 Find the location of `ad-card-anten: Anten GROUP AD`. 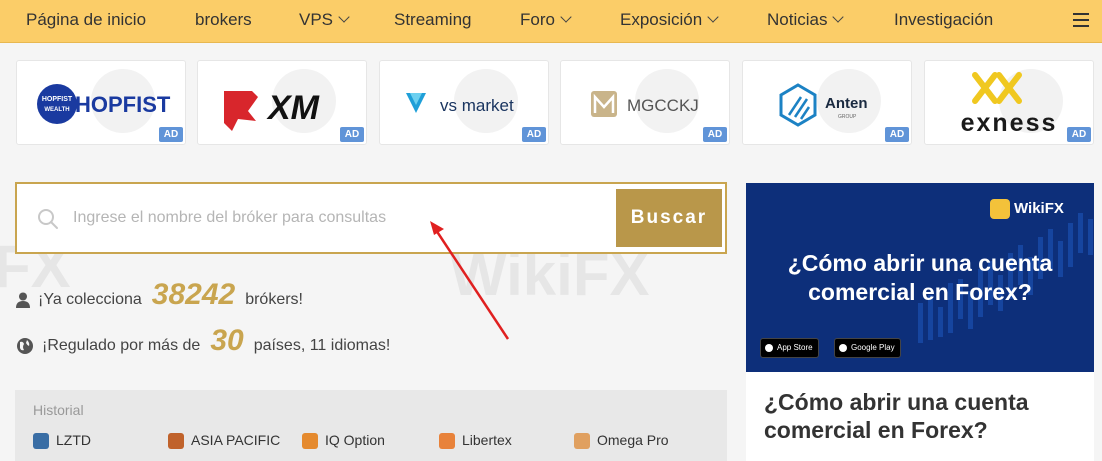

ad-card-anten: Anten GROUP AD is located at coordinates (827, 102).